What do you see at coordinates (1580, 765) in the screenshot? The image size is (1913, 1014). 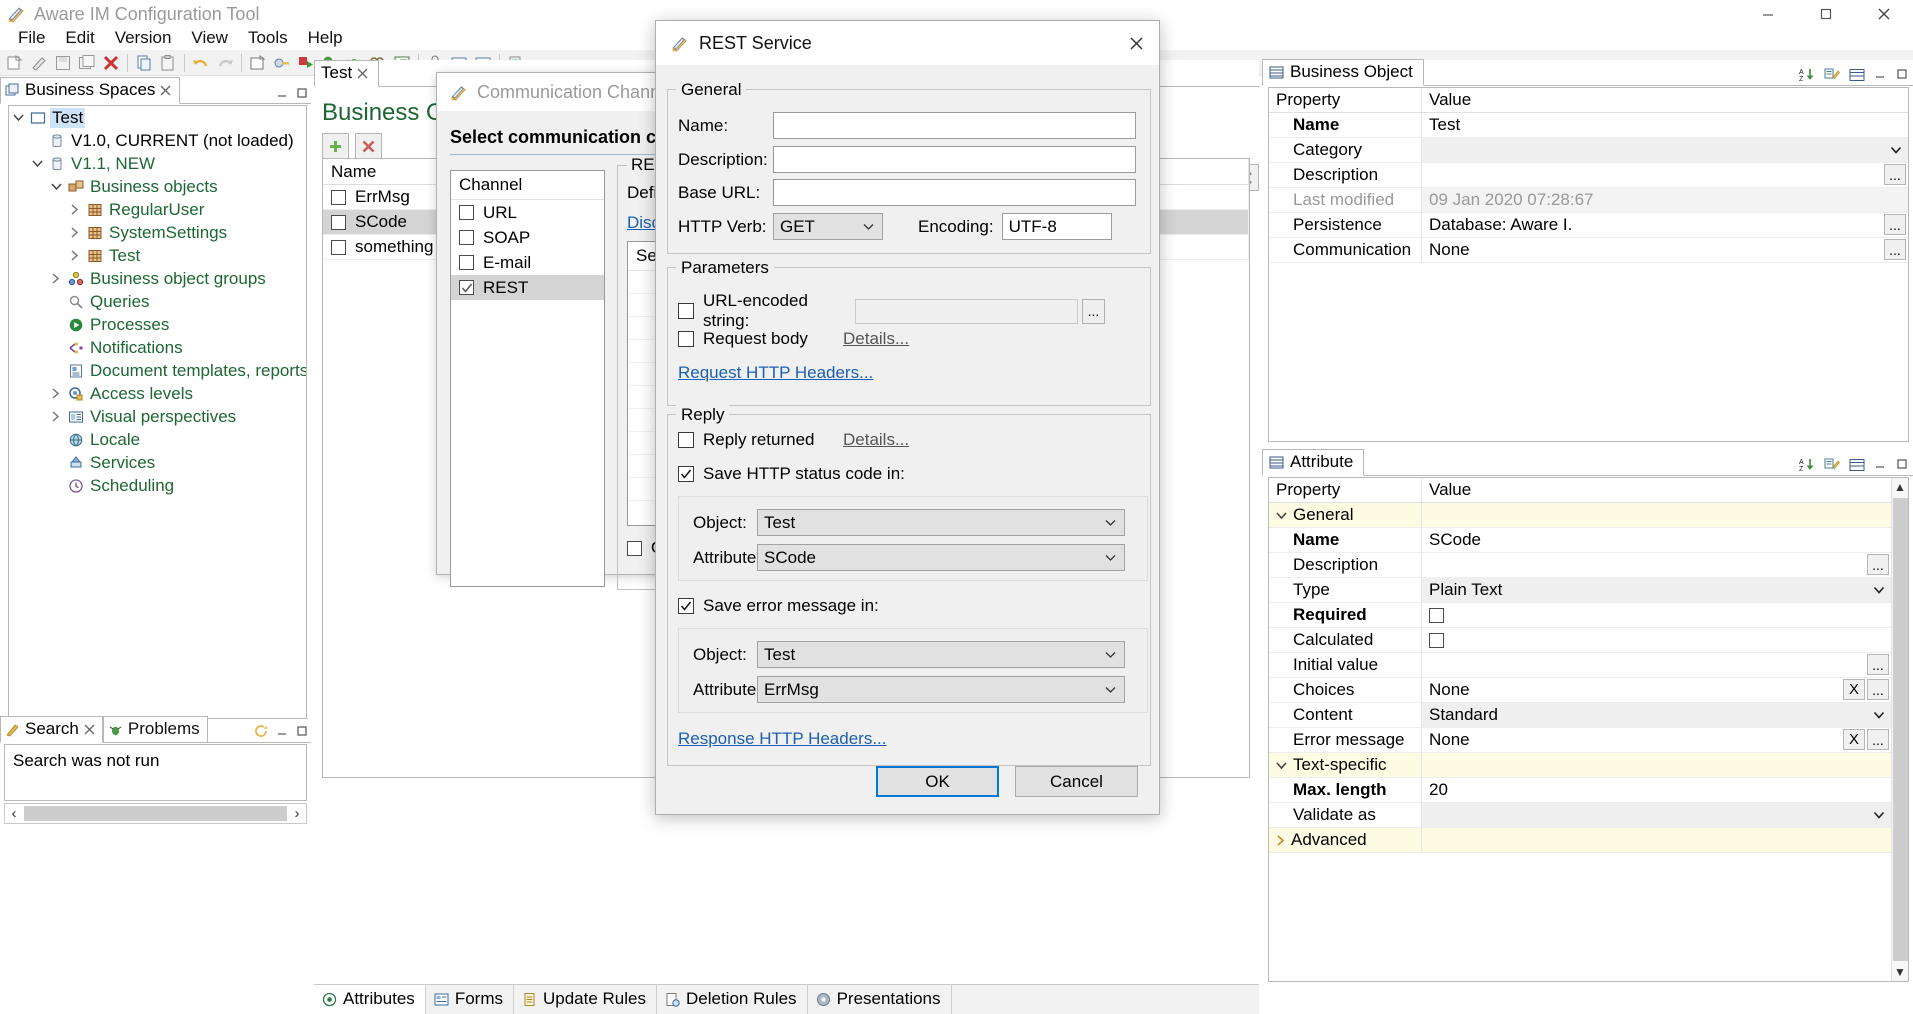 I see `property-group-row: Text-specific` at bounding box center [1580, 765].